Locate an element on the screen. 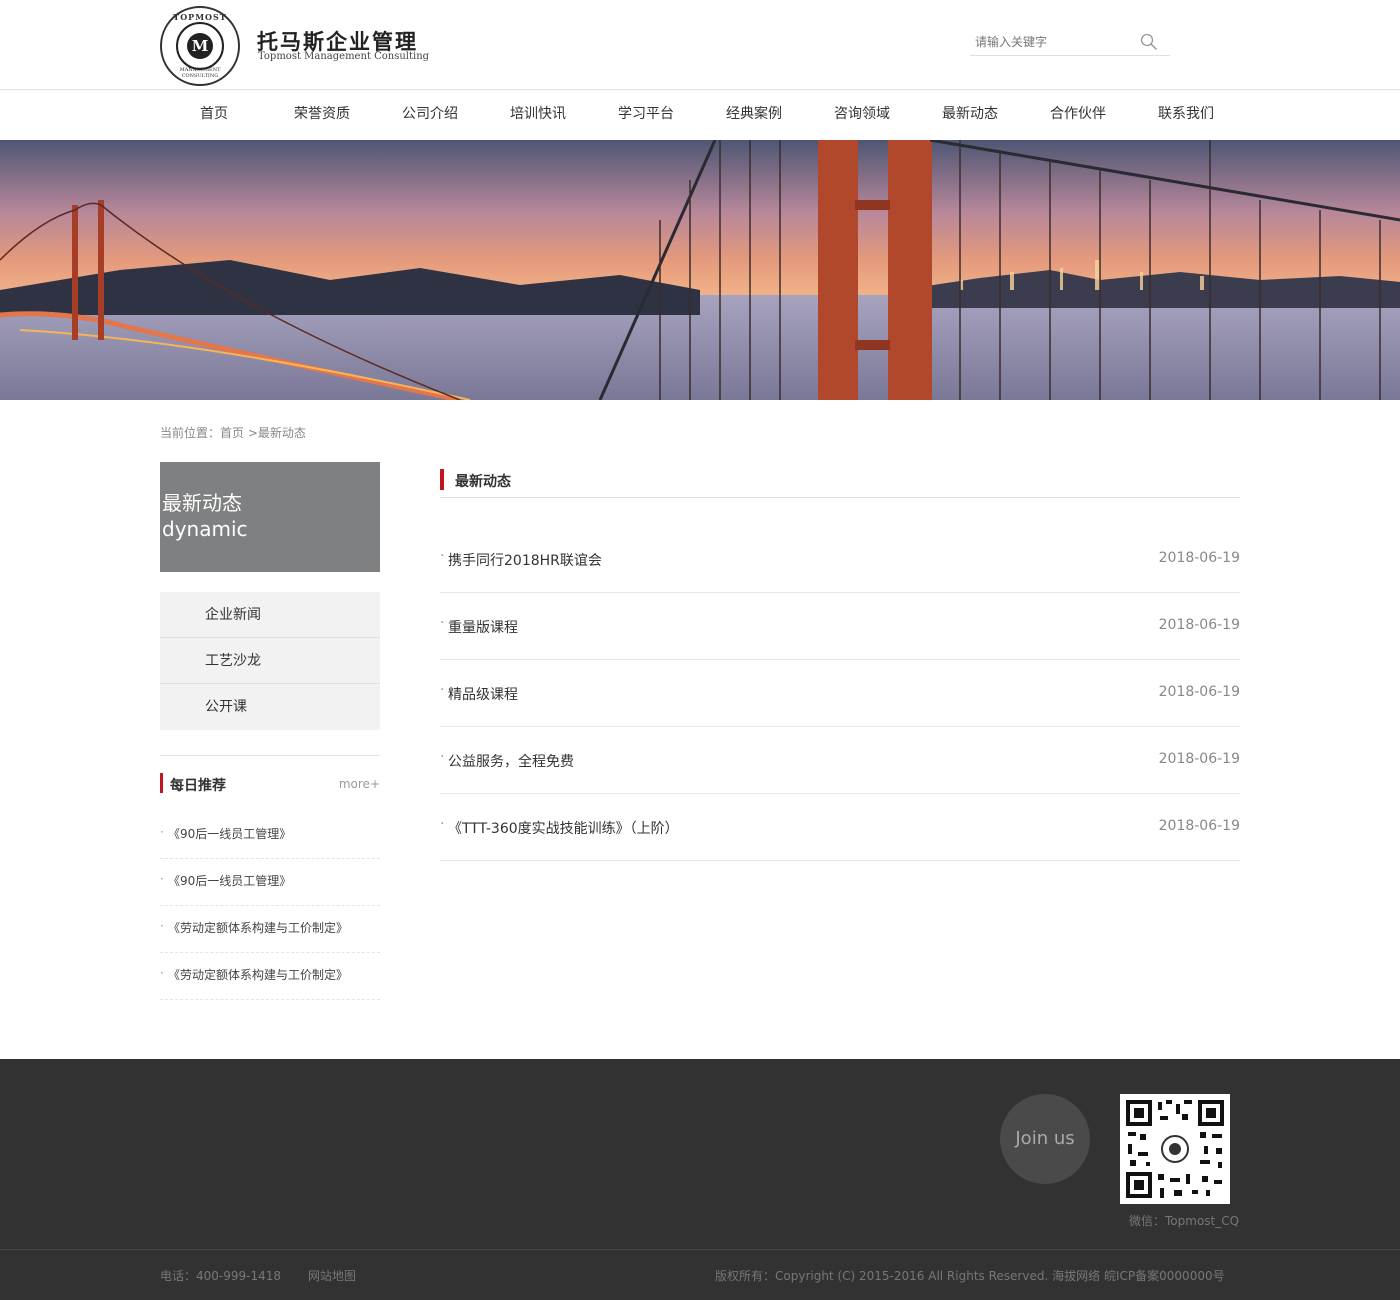 The height and width of the screenshot is (1300, 1400). news-item: · 公益服务，全程免费 2018-06-19 is located at coordinates (840, 760).